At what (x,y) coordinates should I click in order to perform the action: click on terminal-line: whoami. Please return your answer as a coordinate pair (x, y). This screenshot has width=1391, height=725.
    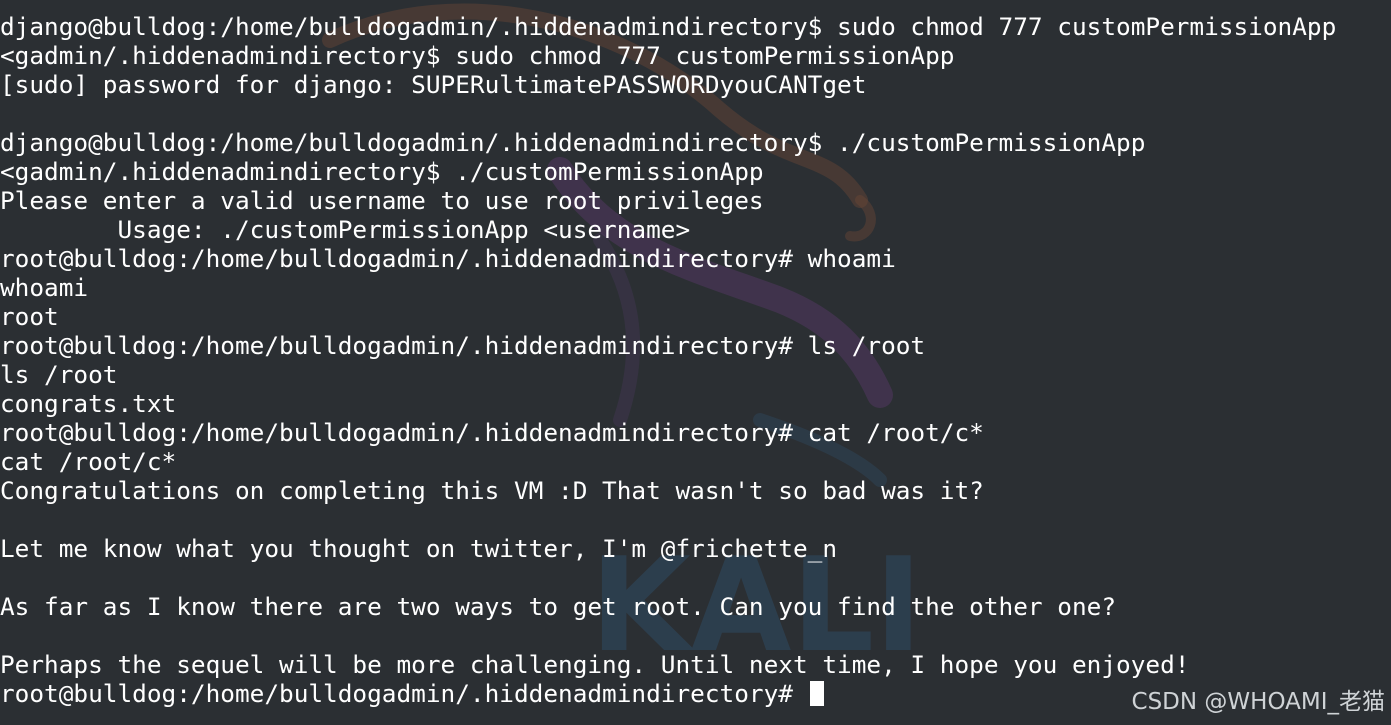
    Looking at the image, I should click on (44, 287).